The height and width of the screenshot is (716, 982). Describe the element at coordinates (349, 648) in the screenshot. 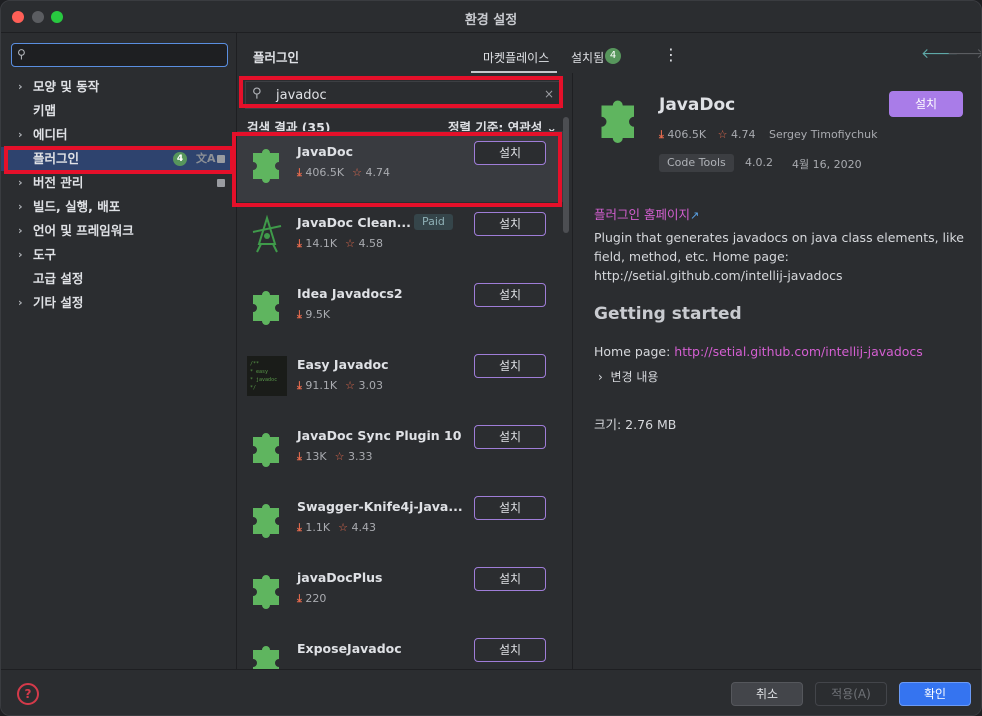

I see `plugin-name: ExposeJavadoc` at that location.